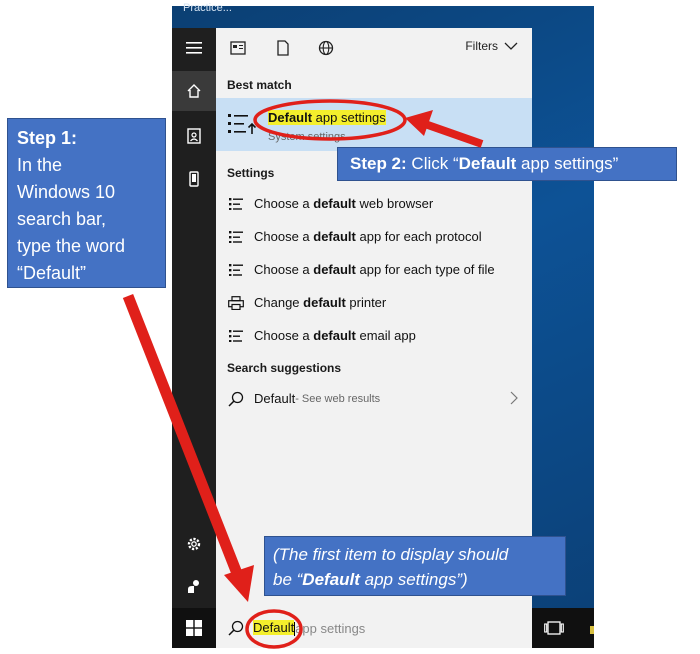 This screenshot has width=700, height=654. I want to click on printer-icon, so click(236, 303).